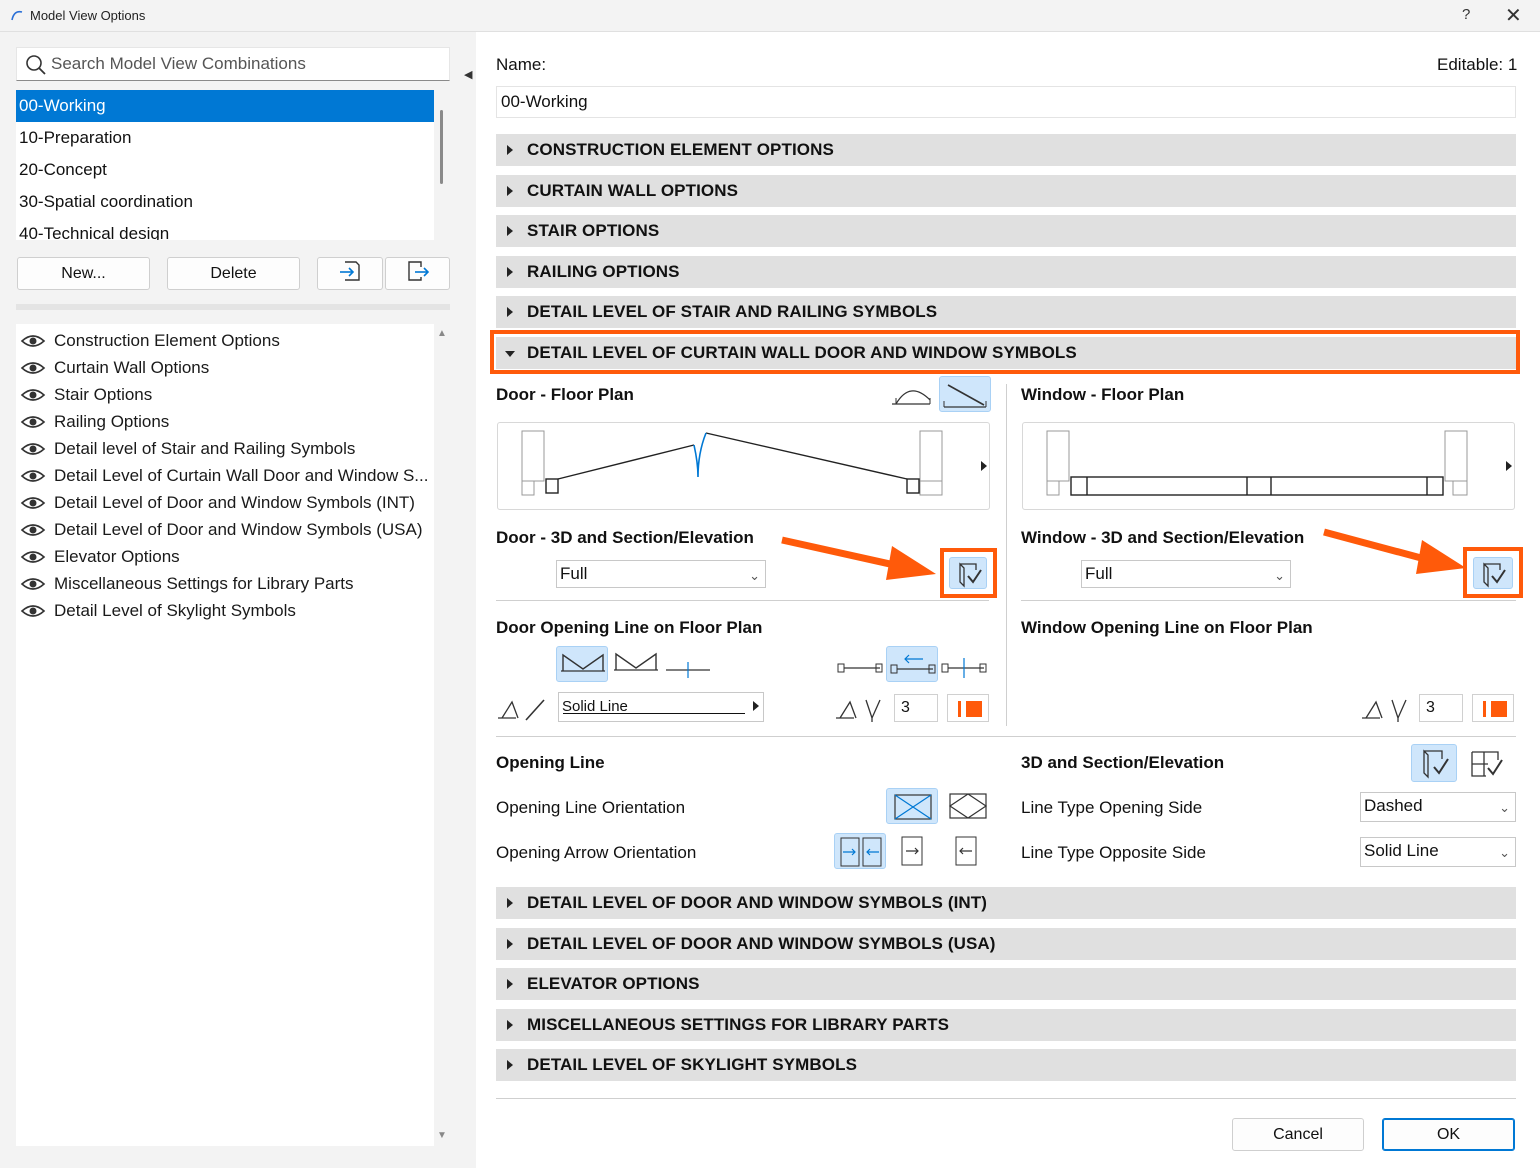 This screenshot has width=1540, height=1168. What do you see at coordinates (1487, 763) in the screenshot?
I see `section3d-window-option` at bounding box center [1487, 763].